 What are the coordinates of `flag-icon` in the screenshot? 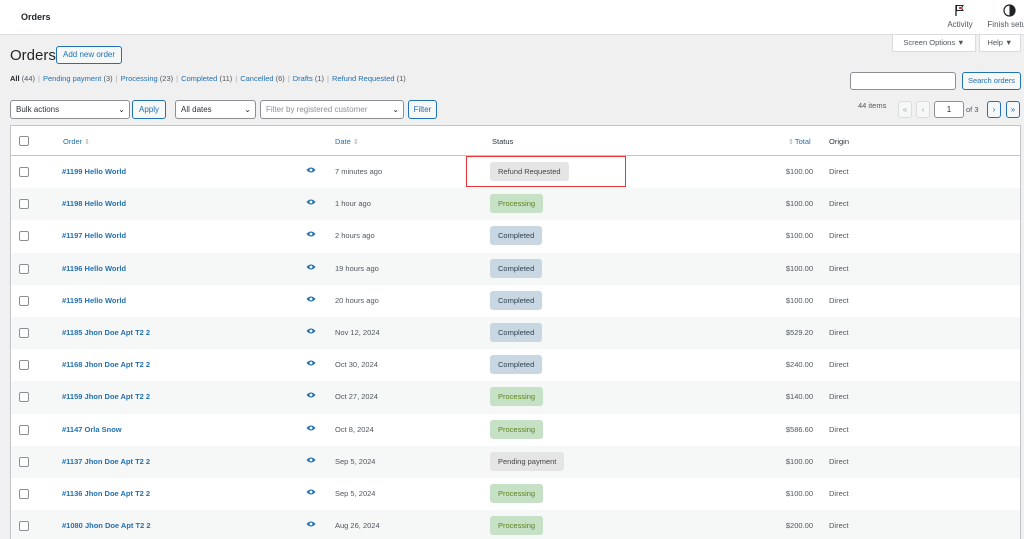 It's located at (960, 11).